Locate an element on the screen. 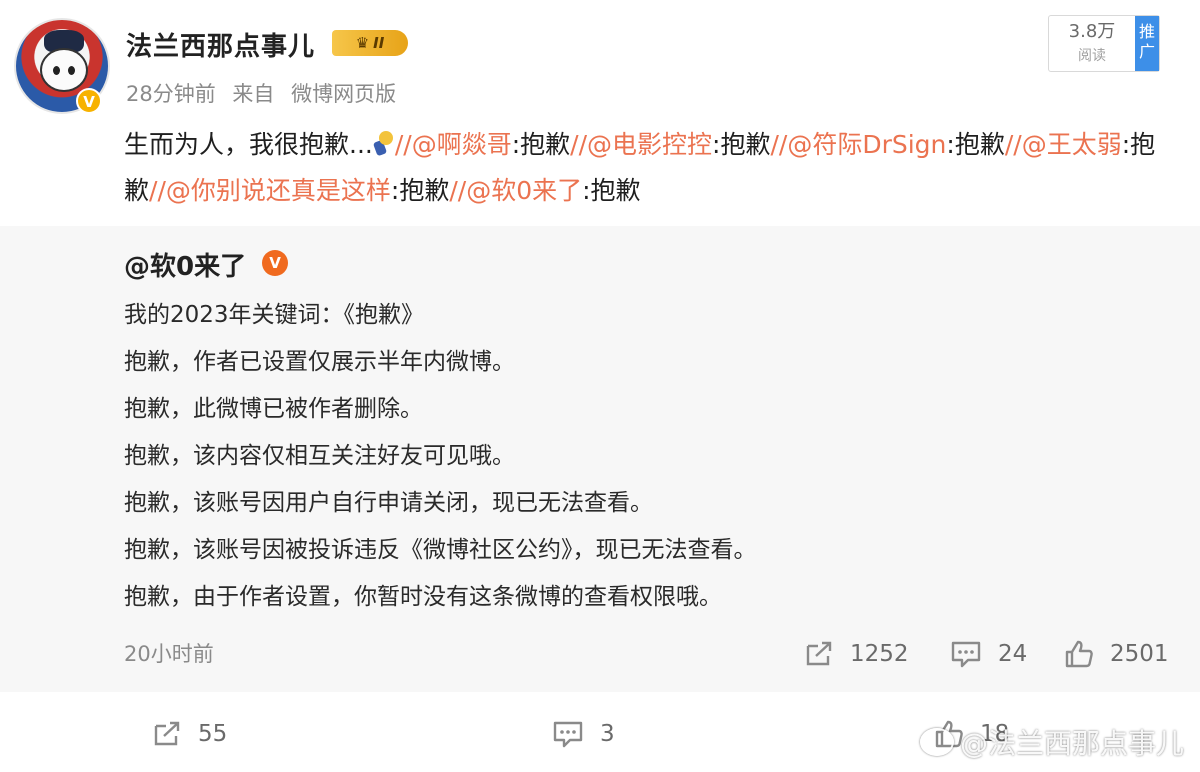 This screenshot has height=772, width=1200. weibo-watermark: @法兰西那点事儿 is located at coordinates (1052, 742).